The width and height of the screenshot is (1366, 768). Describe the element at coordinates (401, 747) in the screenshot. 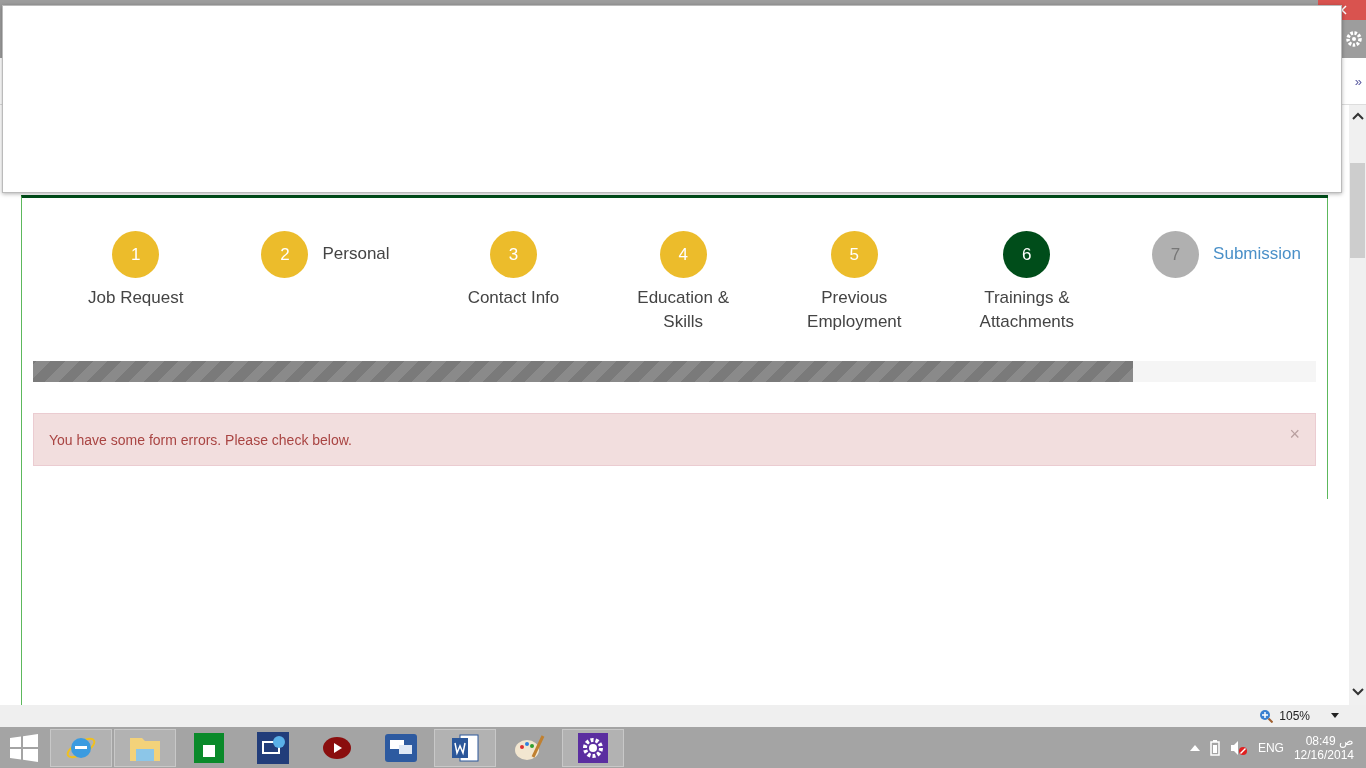

I see `chat-icon` at that location.